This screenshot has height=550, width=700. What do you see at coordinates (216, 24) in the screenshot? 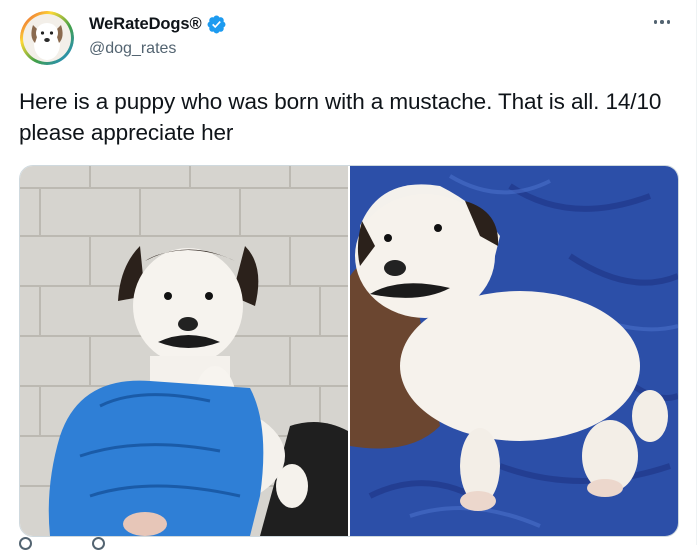
I see `verified-badge-icon` at bounding box center [216, 24].